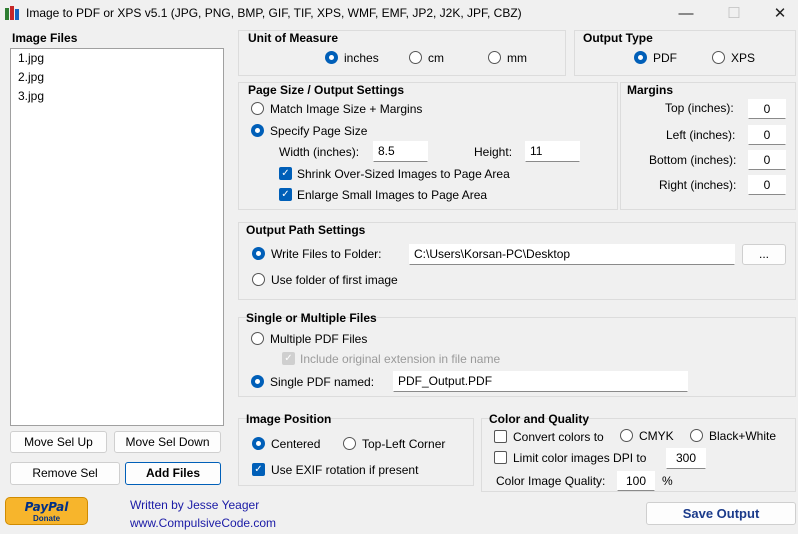 This screenshot has height=534, width=798. Describe the element at coordinates (257, 381) in the screenshot. I see `single-pdf-radio` at that location.